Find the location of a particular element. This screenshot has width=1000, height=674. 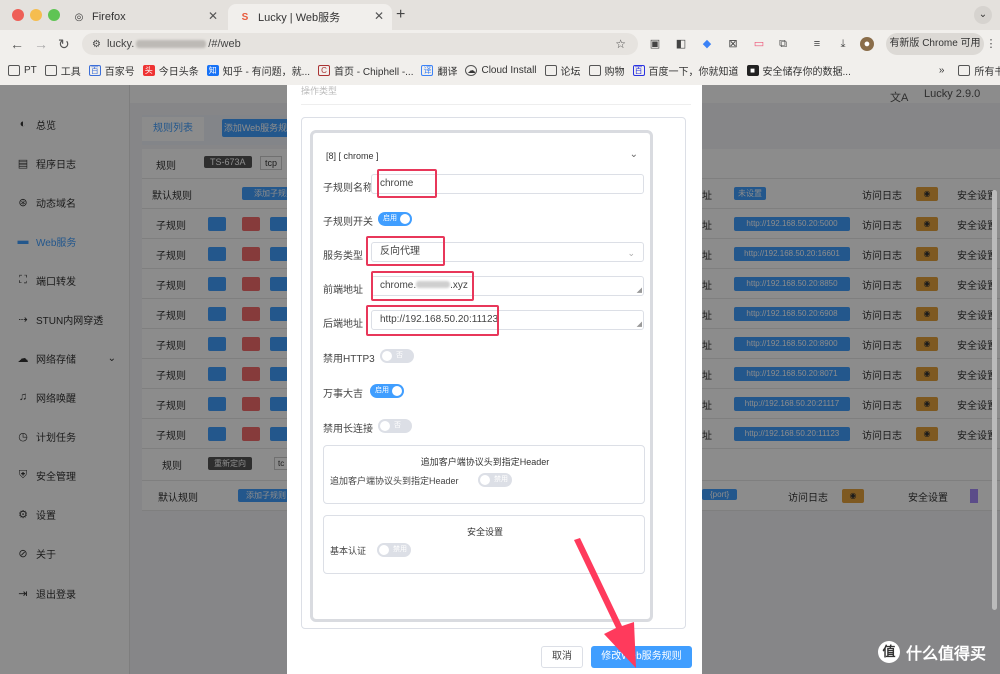

minimize-window-icon is located at coordinates (36, 15).